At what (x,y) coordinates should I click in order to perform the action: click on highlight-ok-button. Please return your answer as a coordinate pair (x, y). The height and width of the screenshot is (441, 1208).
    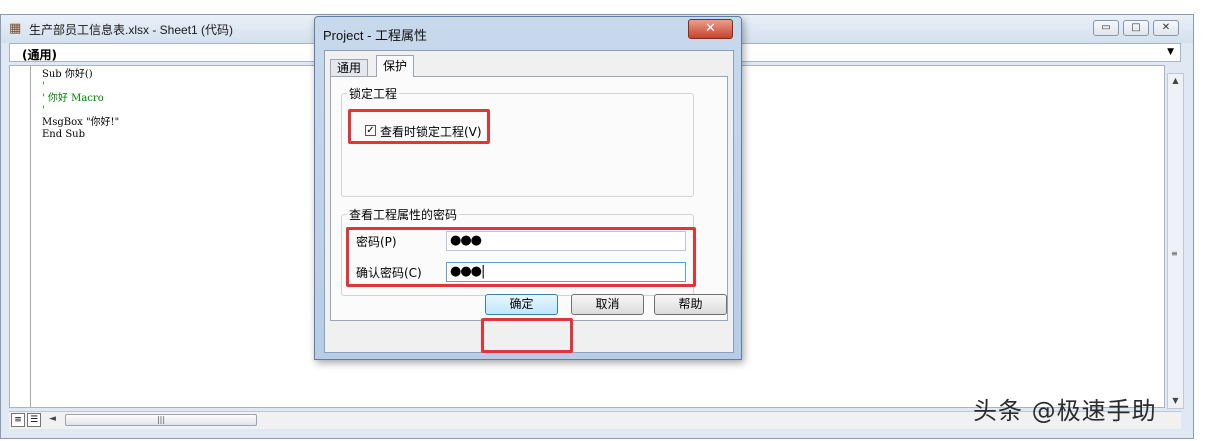
    Looking at the image, I should click on (527, 335).